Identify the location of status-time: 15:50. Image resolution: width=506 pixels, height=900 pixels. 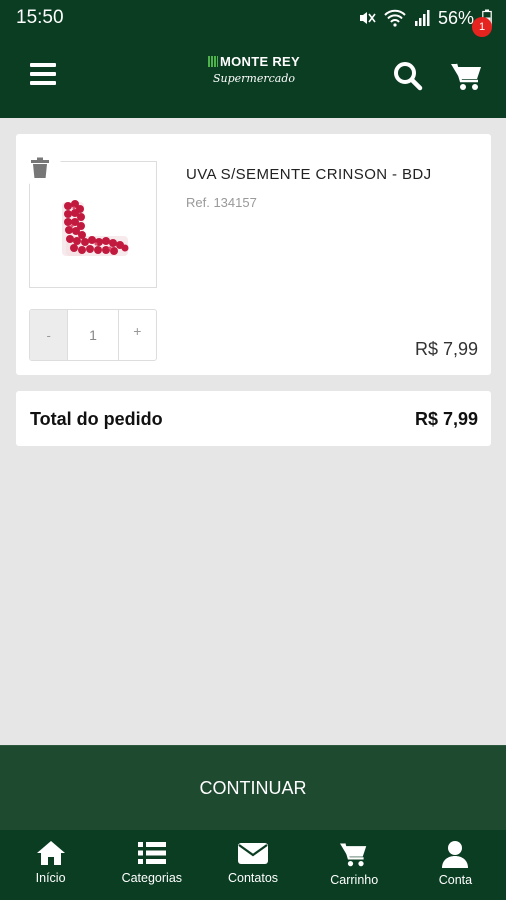
(40, 17).